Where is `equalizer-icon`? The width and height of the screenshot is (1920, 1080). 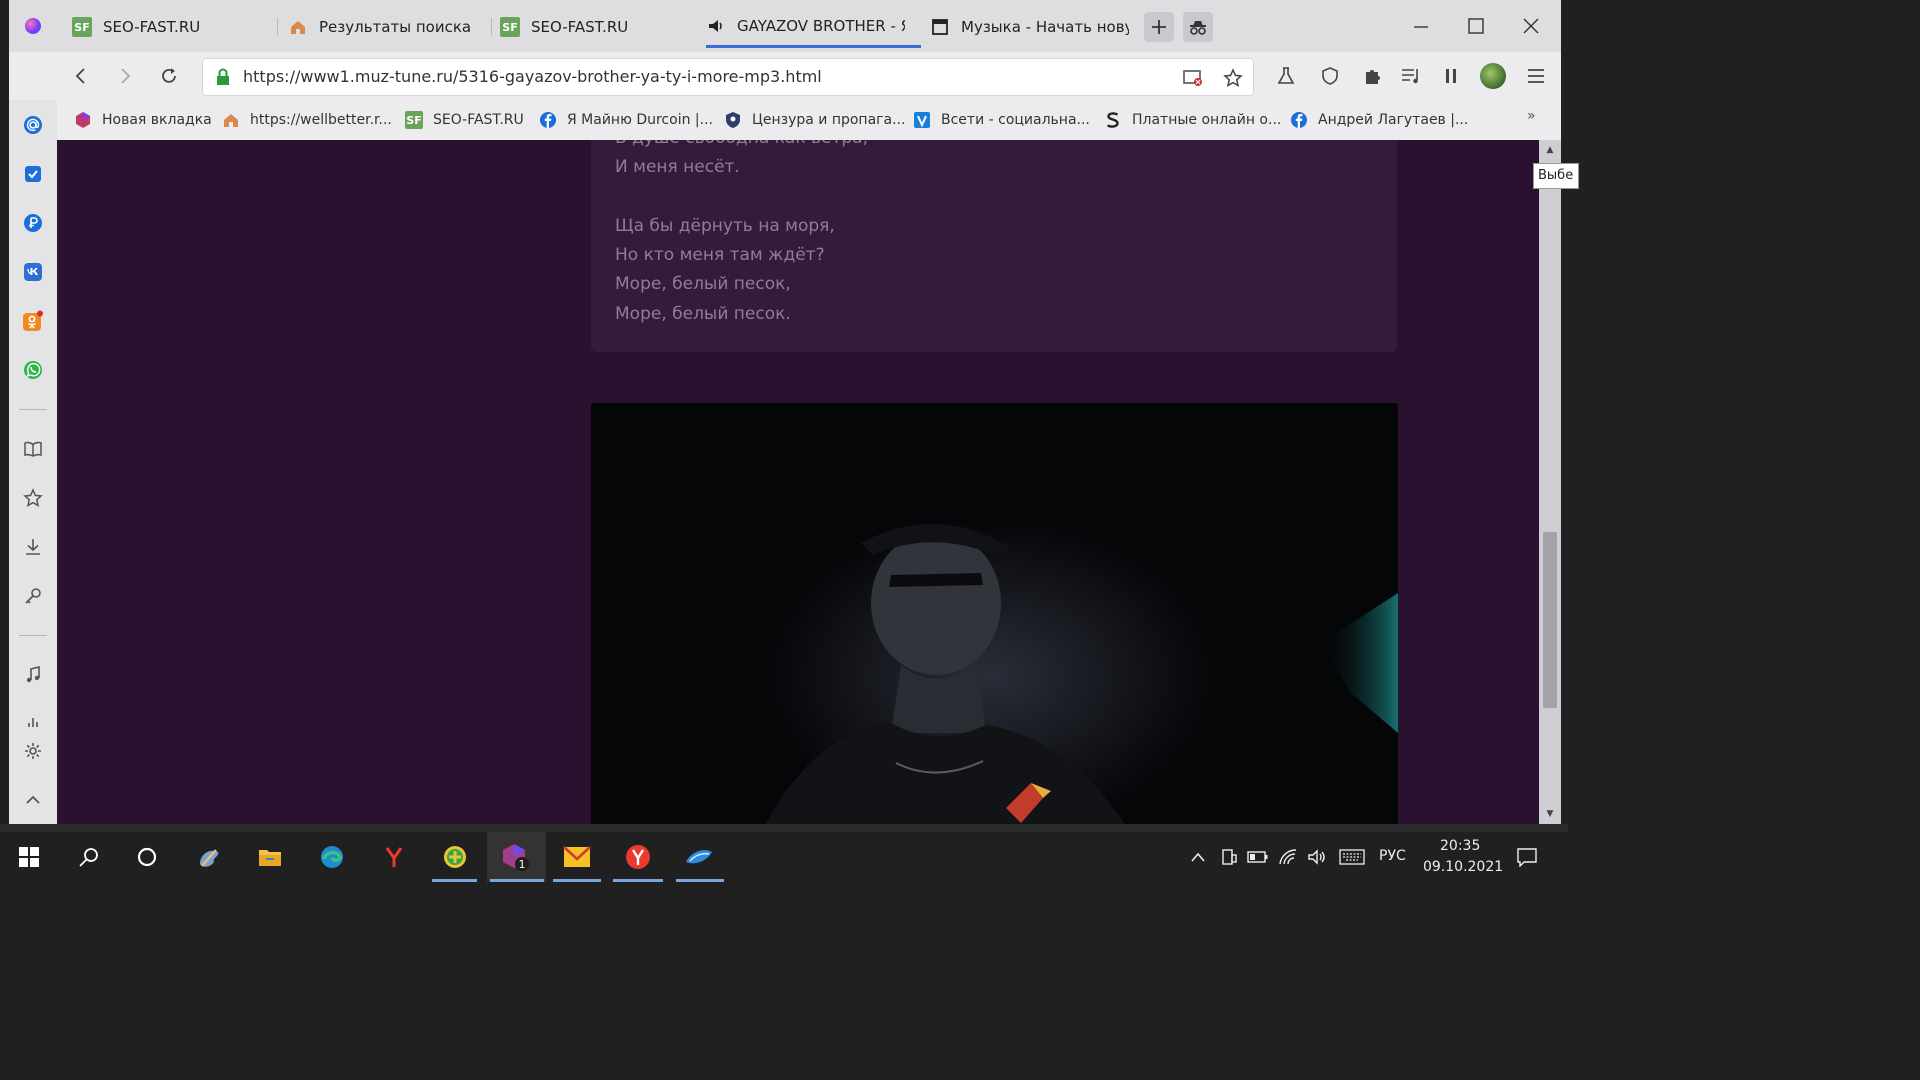
equalizer-icon is located at coordinates (33, 721).